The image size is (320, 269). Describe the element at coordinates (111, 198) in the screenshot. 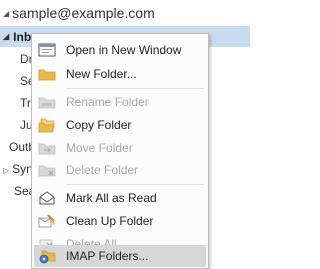

I see `menu-item-label: Mark All as Read` at that location.